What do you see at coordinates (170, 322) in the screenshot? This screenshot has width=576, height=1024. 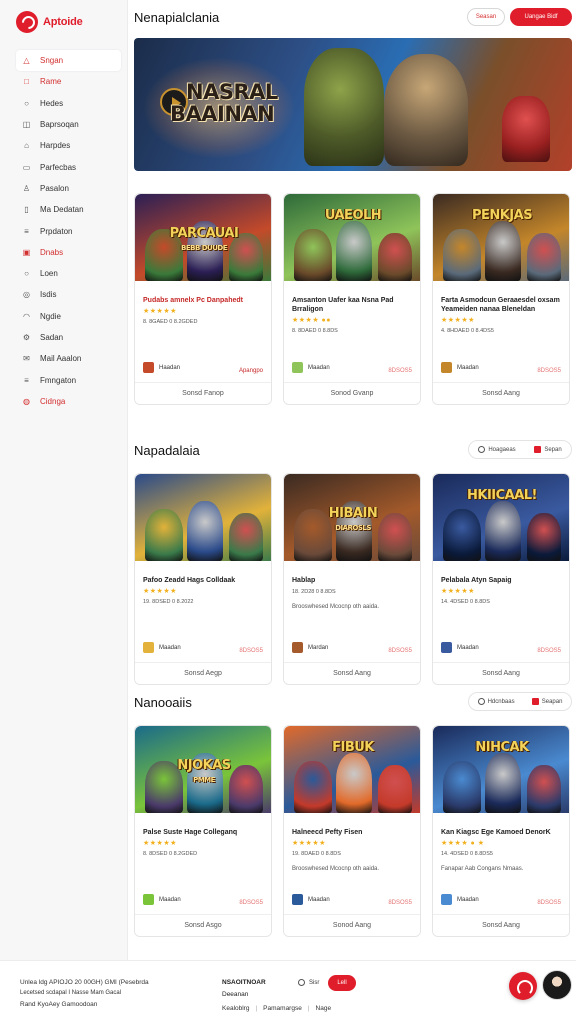 I see `app-meta: 8. 8GAED 0 8.2GDED` at bounding box center [170, 322].